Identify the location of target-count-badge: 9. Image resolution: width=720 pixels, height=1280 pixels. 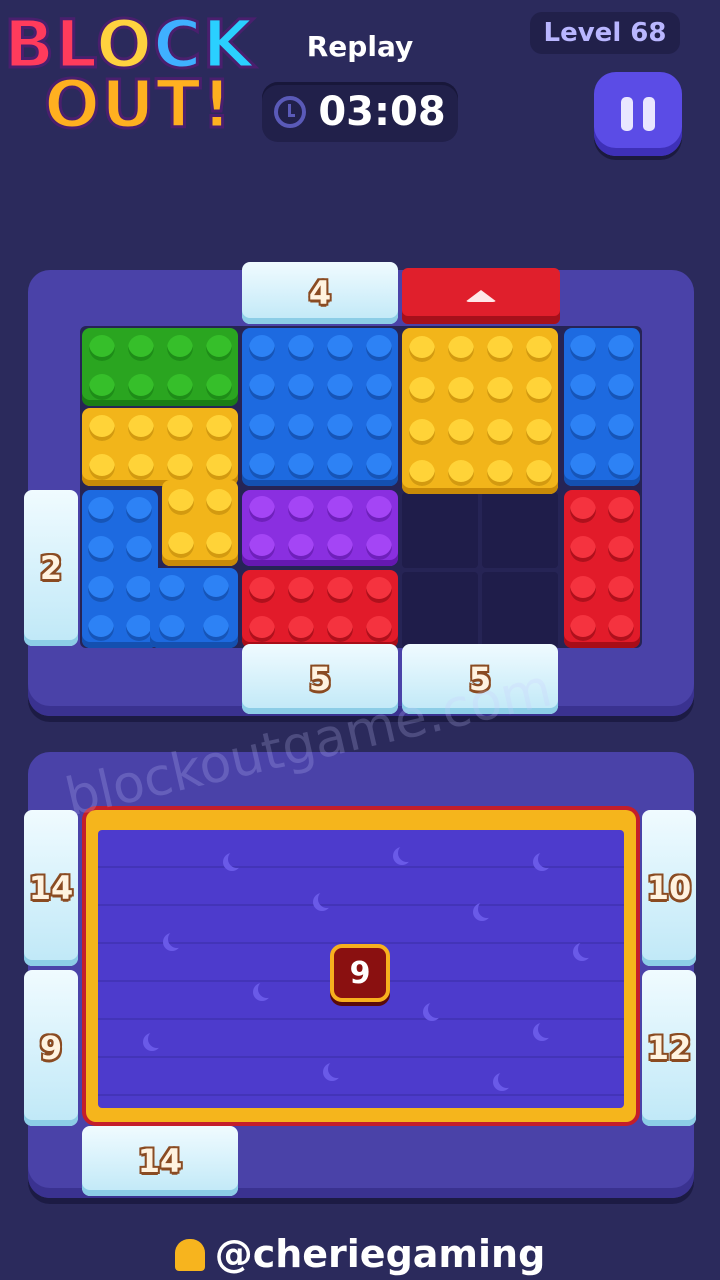
(360, 973).